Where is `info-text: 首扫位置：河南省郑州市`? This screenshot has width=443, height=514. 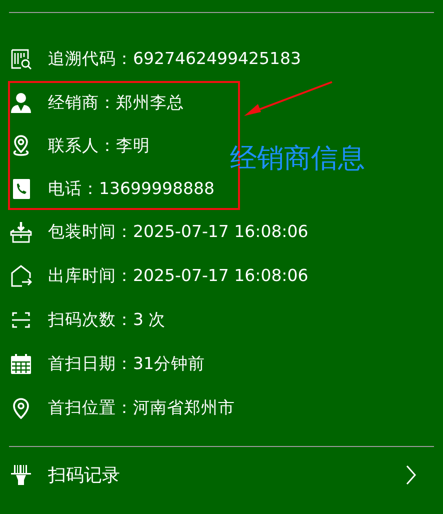
info-text: 首扫位置：河南省郑州市 is located at coordinates (141, 408).